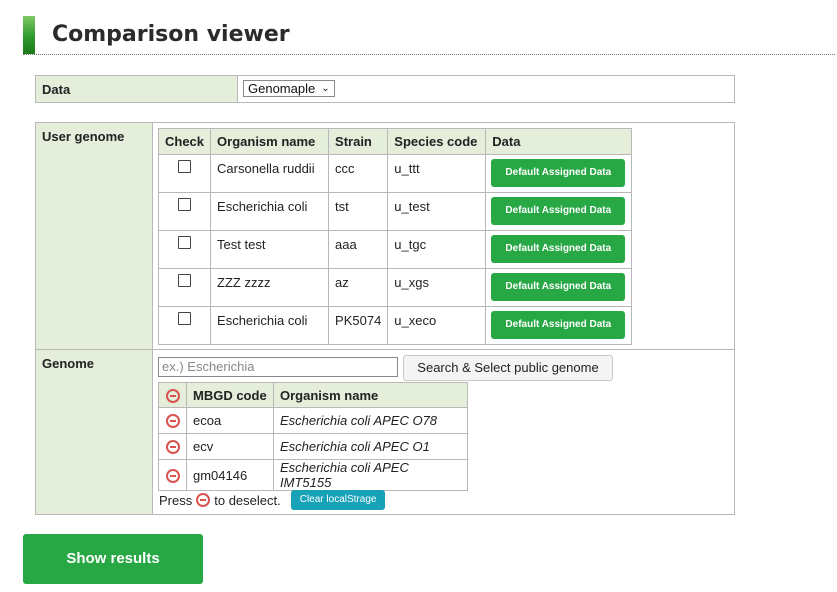 Image resolution: width=837 pixels, height=592 pixels. What do you see at coordinates (230, 420) in the screenshot?
I see `mbgd-code-cell: ecoa` at bounding box center [230, 420].